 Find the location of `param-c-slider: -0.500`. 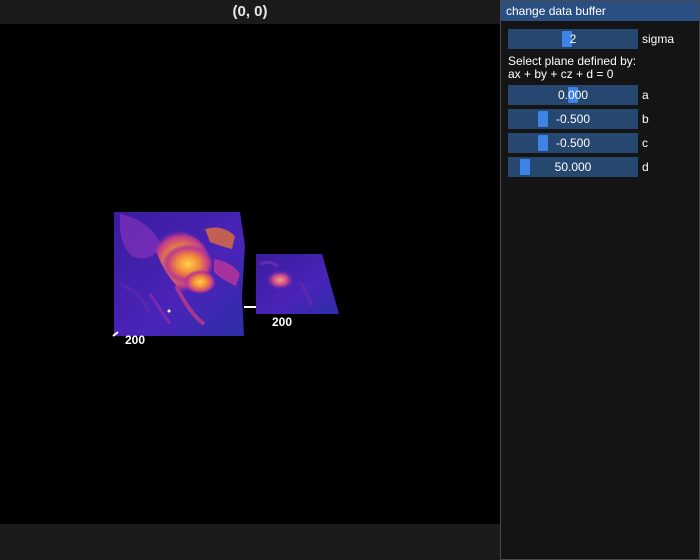

param-c-slider: -0.500 is located at coordinates (573, 143).